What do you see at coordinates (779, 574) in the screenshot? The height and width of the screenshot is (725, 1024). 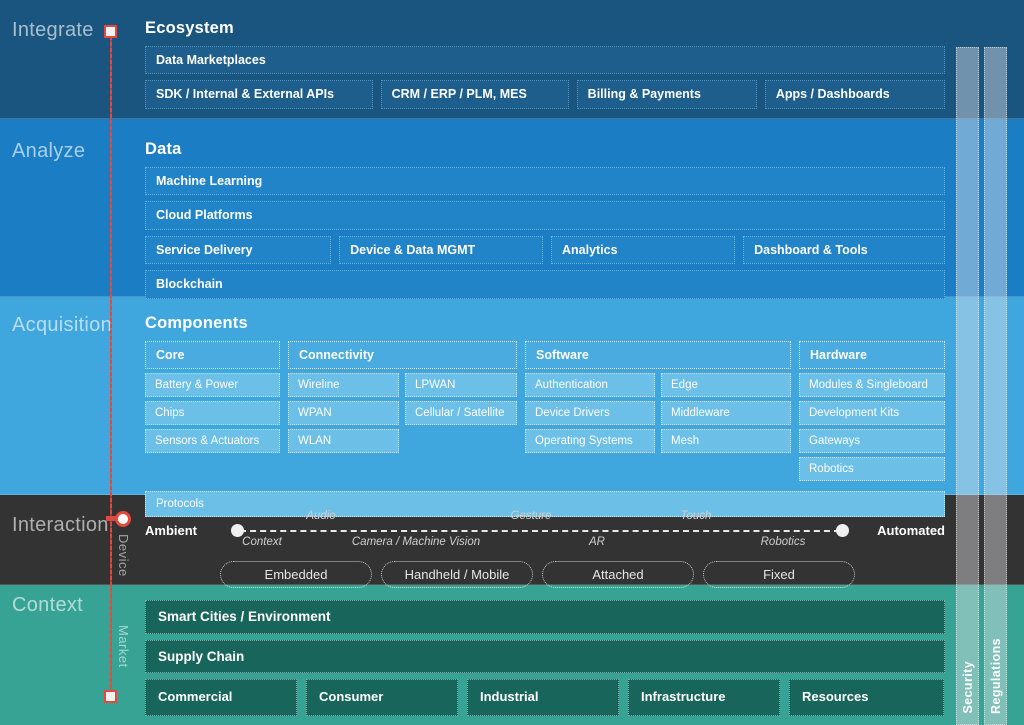 I see `interaction-pill-fixed: Fixed` at bounding box center [779, 574].